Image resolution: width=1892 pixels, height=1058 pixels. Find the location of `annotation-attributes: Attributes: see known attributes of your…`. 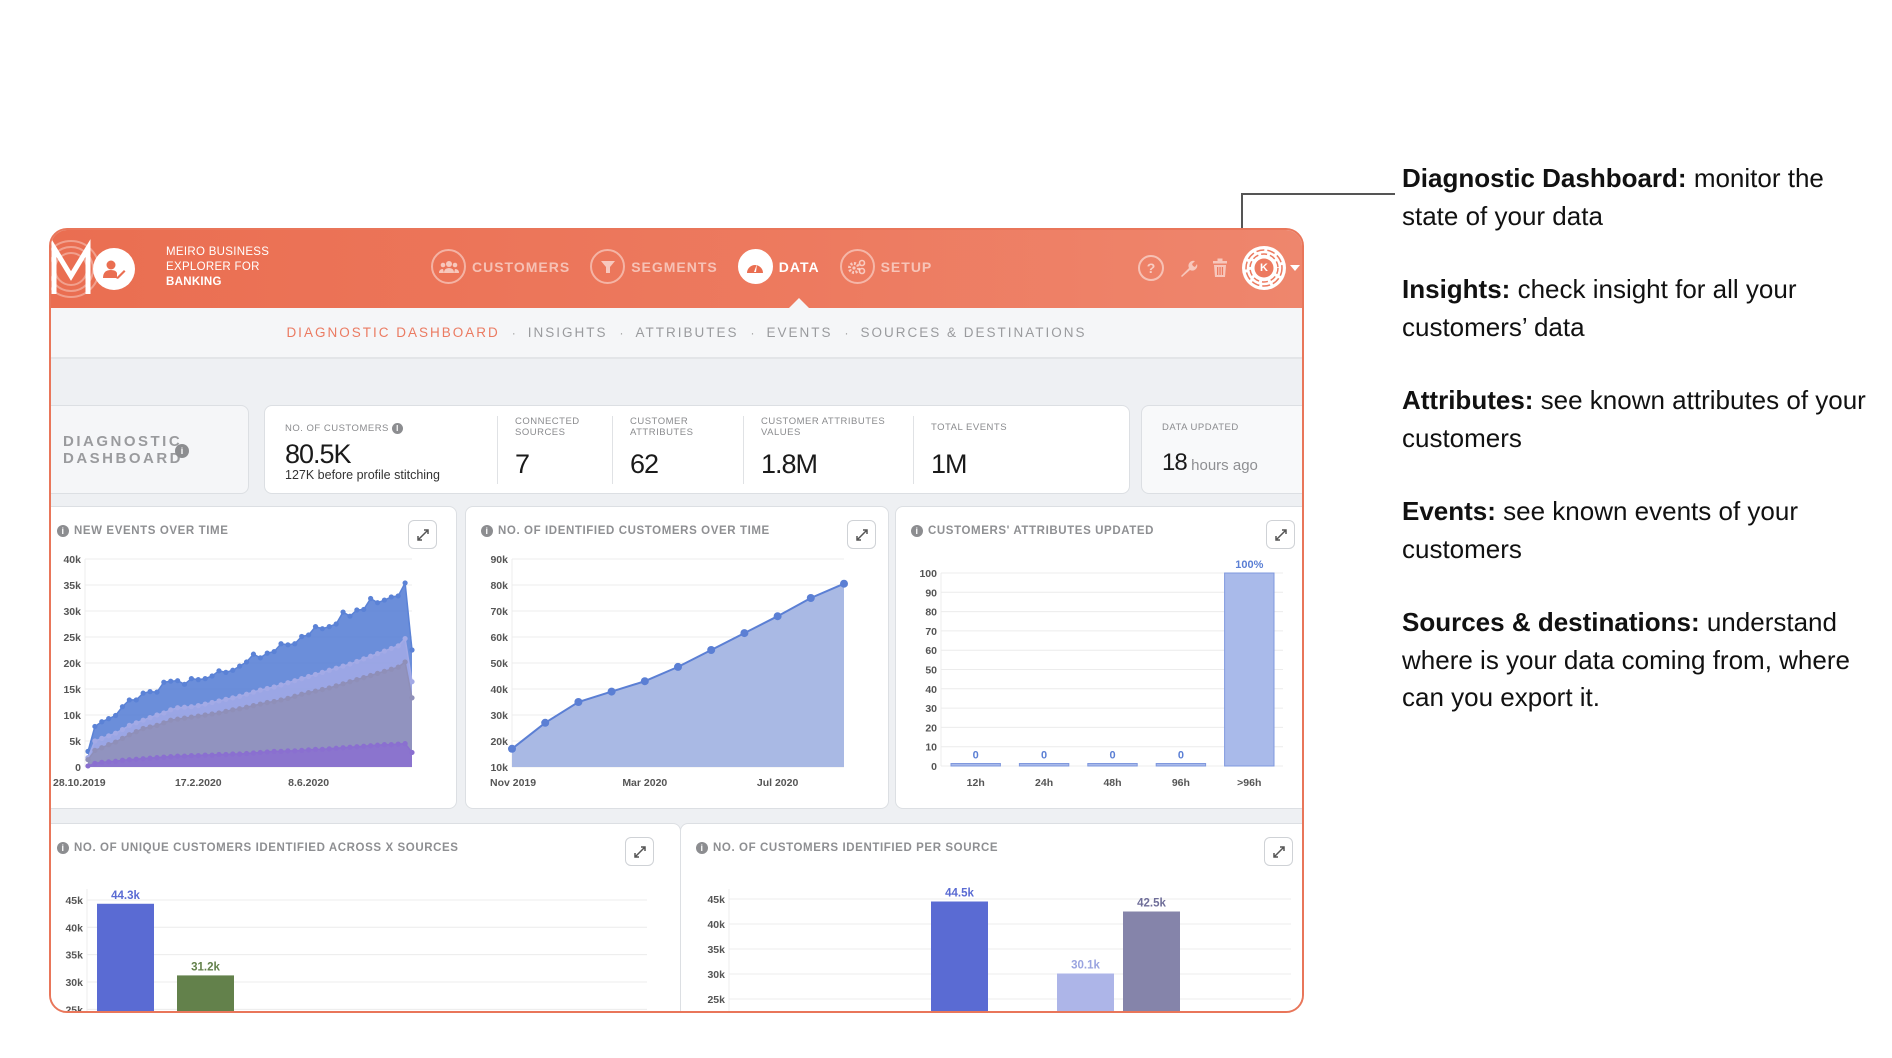

annotation-attributes: Attributes: see known attributes of your… is located at coordinates (1634, 419).